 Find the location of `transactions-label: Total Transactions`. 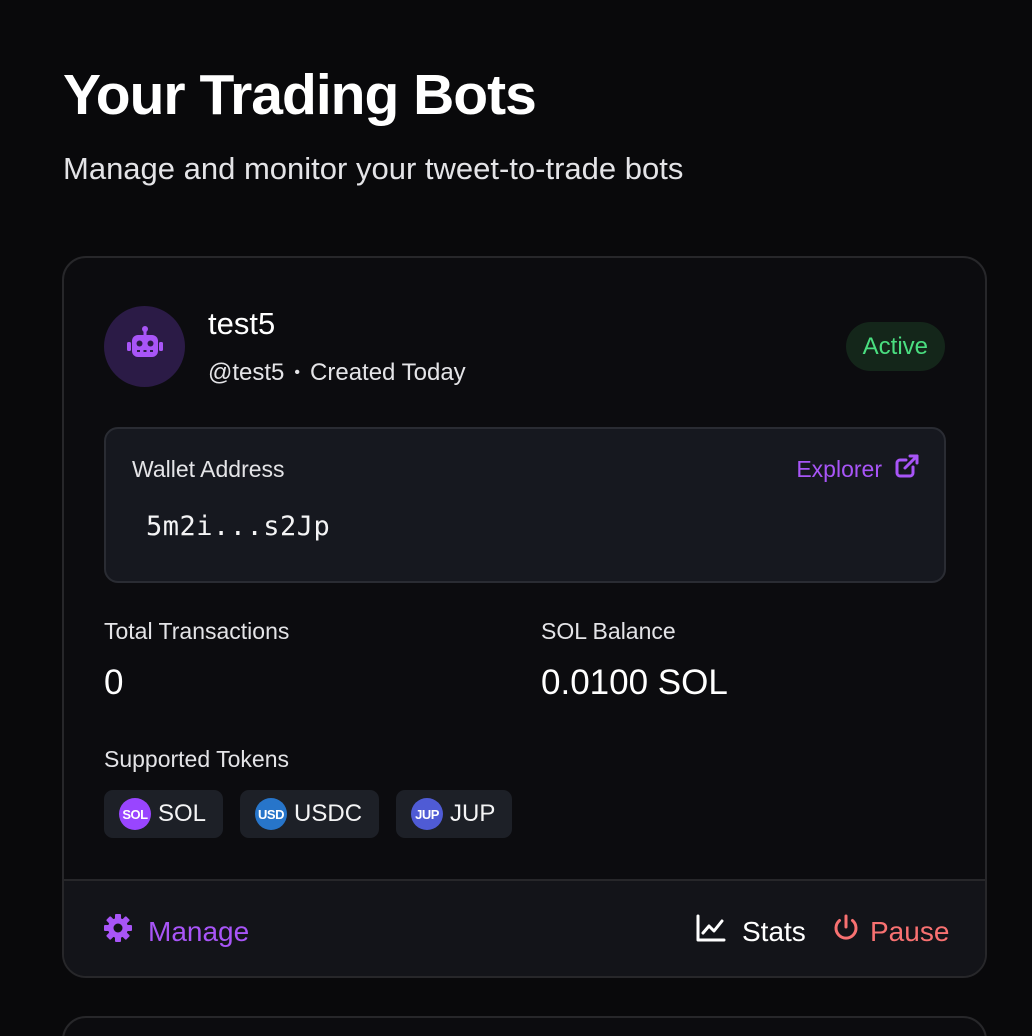

transactions-label: Total Transactions is located at coordinates (197, 631).